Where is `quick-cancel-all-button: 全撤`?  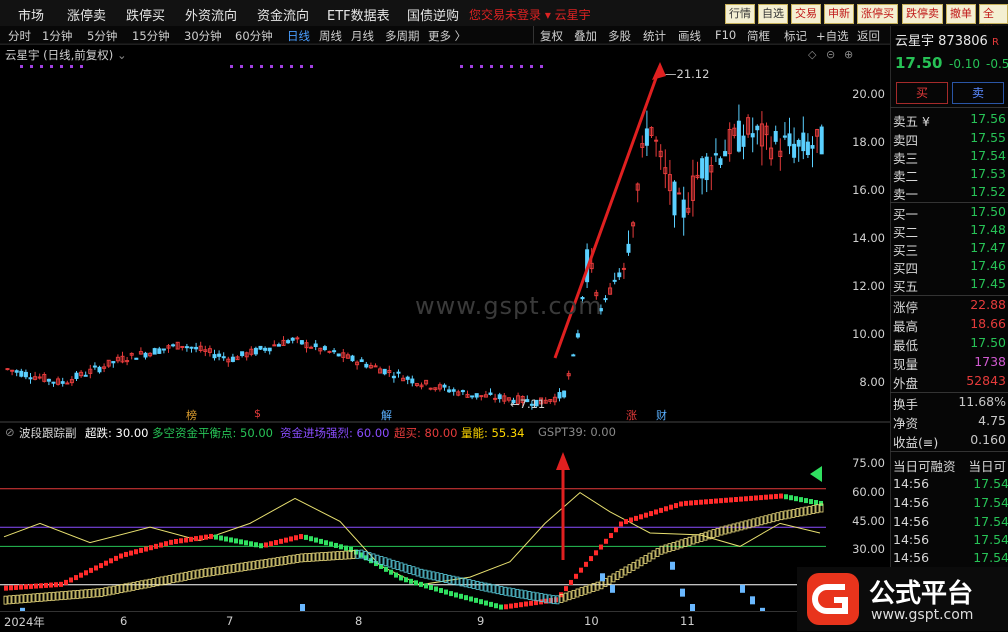
quick-cancel-all-button: 全撤 is located at coordinates (993, 21).